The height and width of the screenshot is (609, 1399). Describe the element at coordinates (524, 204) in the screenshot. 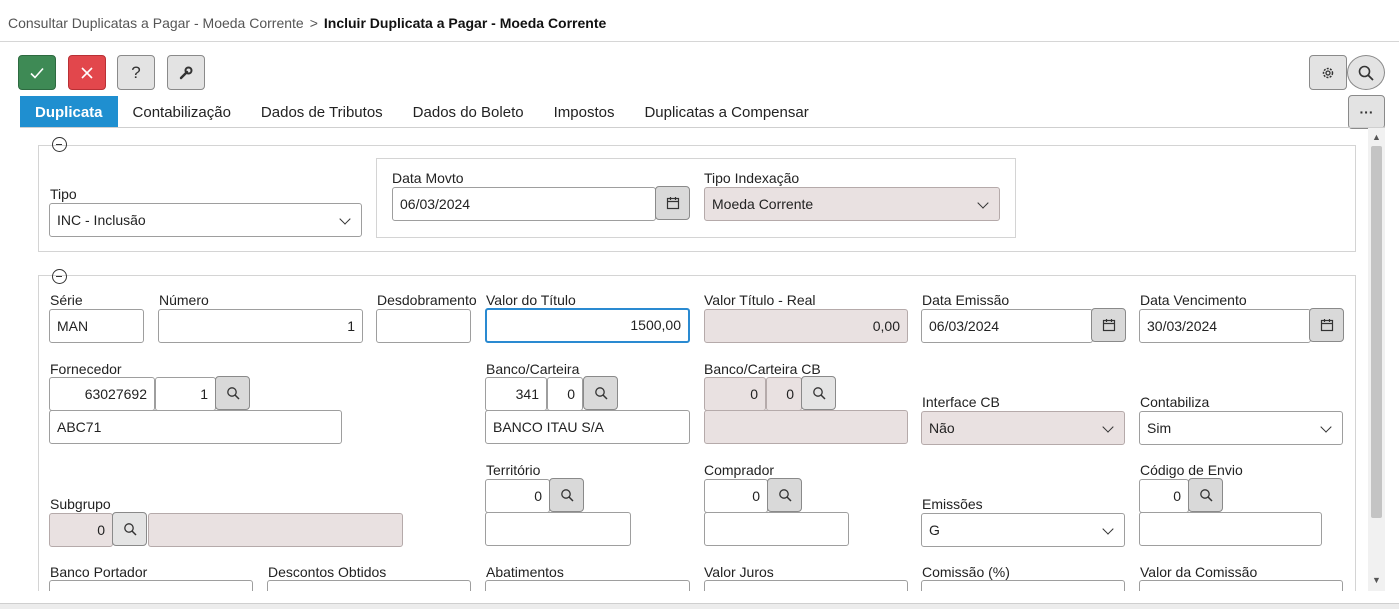

I see `data-movto-input: 06/03/2024` at that location.